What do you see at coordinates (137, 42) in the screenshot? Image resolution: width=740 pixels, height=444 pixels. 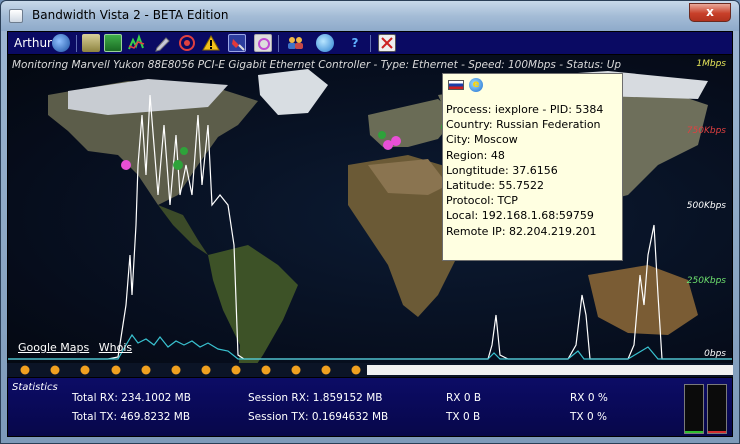 I see `graph-icon` at bounding box center [137, 42].